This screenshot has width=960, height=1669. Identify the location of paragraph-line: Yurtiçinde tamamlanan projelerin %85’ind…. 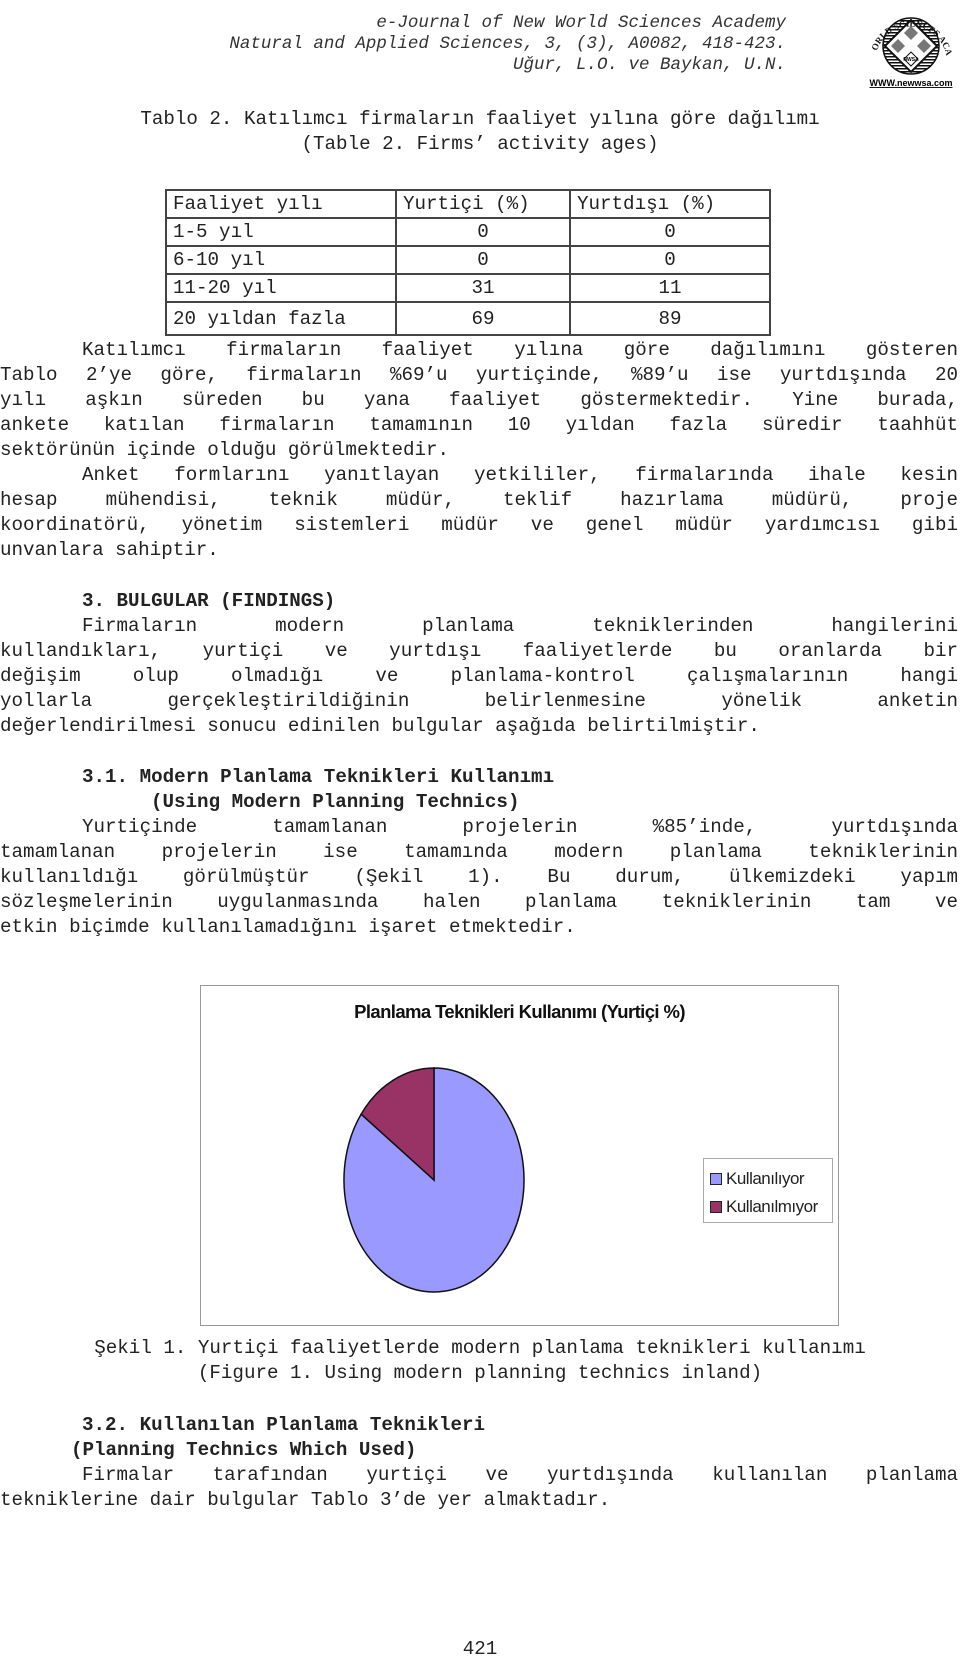
(520, 827).